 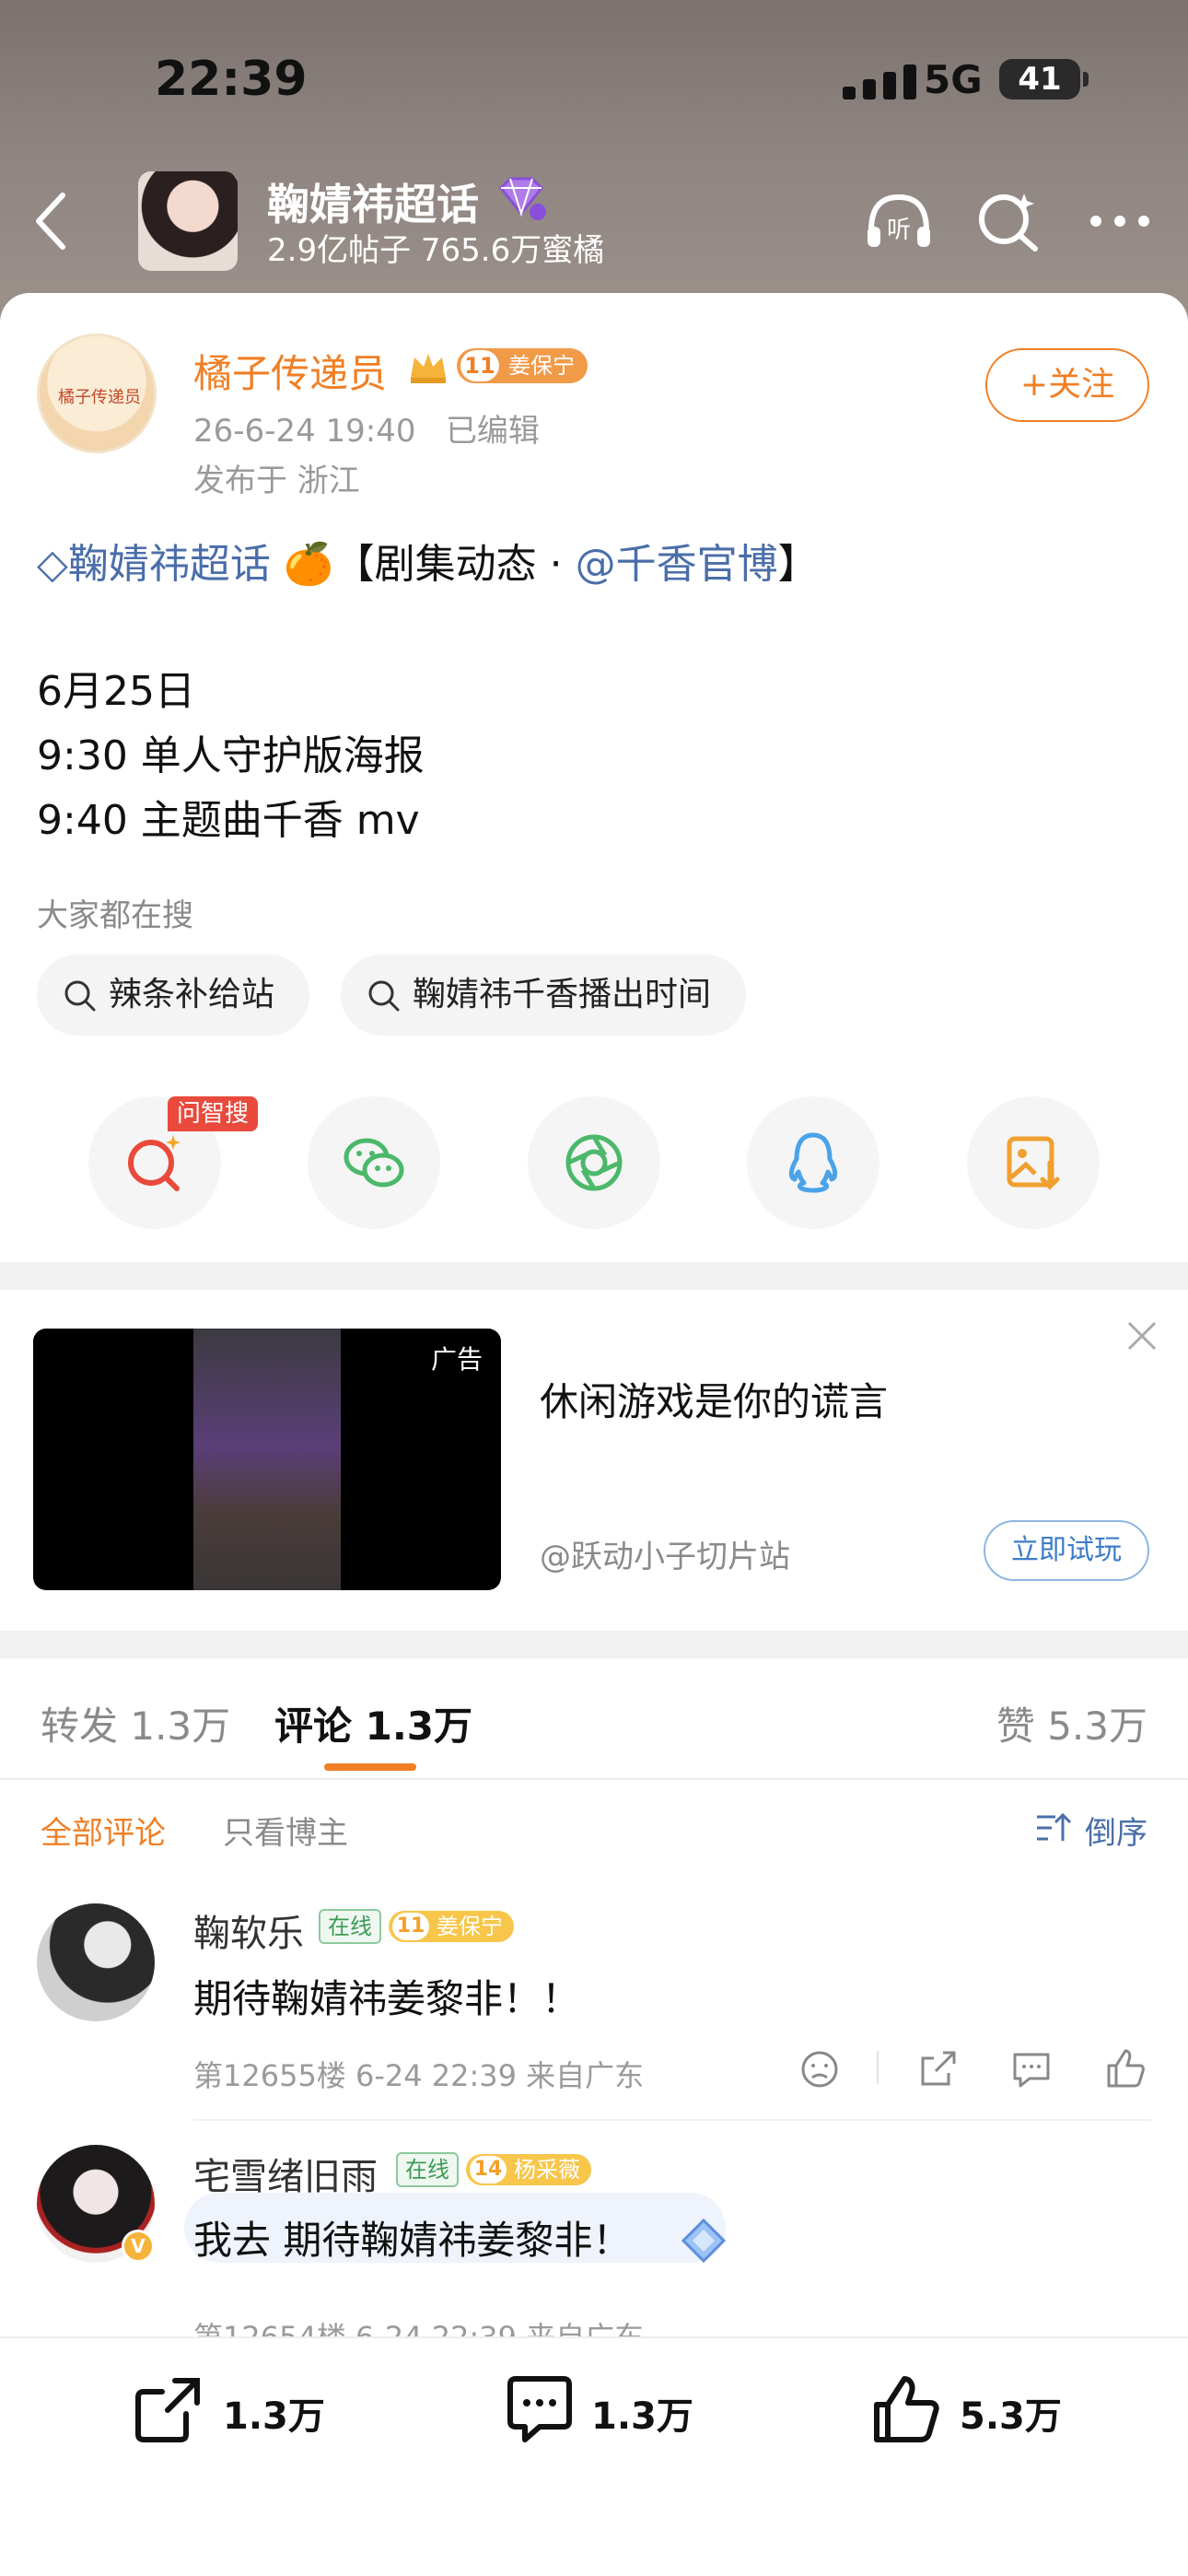 I want to click on moments-share-button, so click(x=594, y=1162).